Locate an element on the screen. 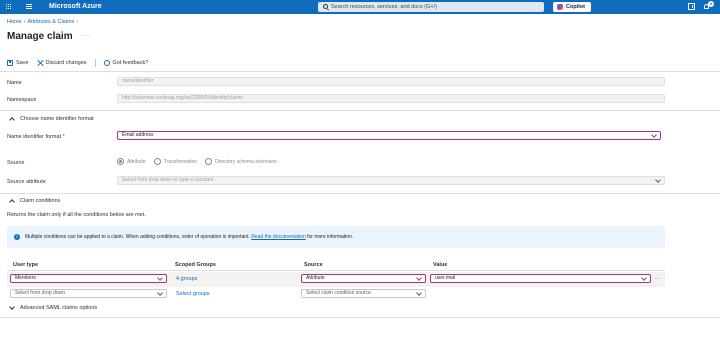 The width and height of the screenshot is (720, 359). select-groups-link: Select groups is located at coordinates (193, 294).